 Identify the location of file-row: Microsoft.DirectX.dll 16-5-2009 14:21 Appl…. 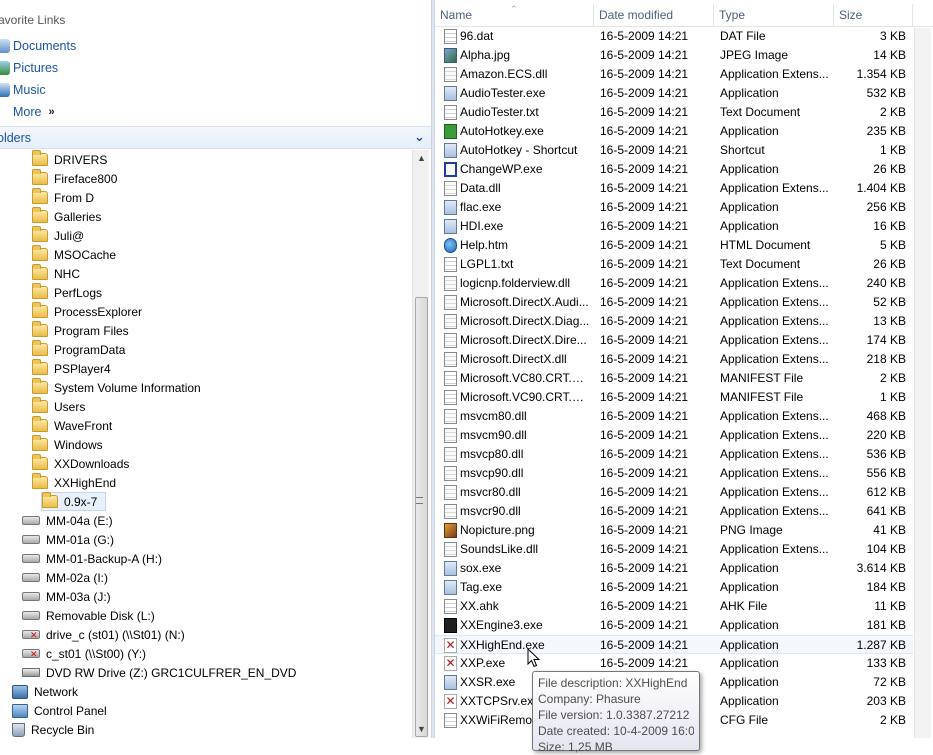
(674, 359).